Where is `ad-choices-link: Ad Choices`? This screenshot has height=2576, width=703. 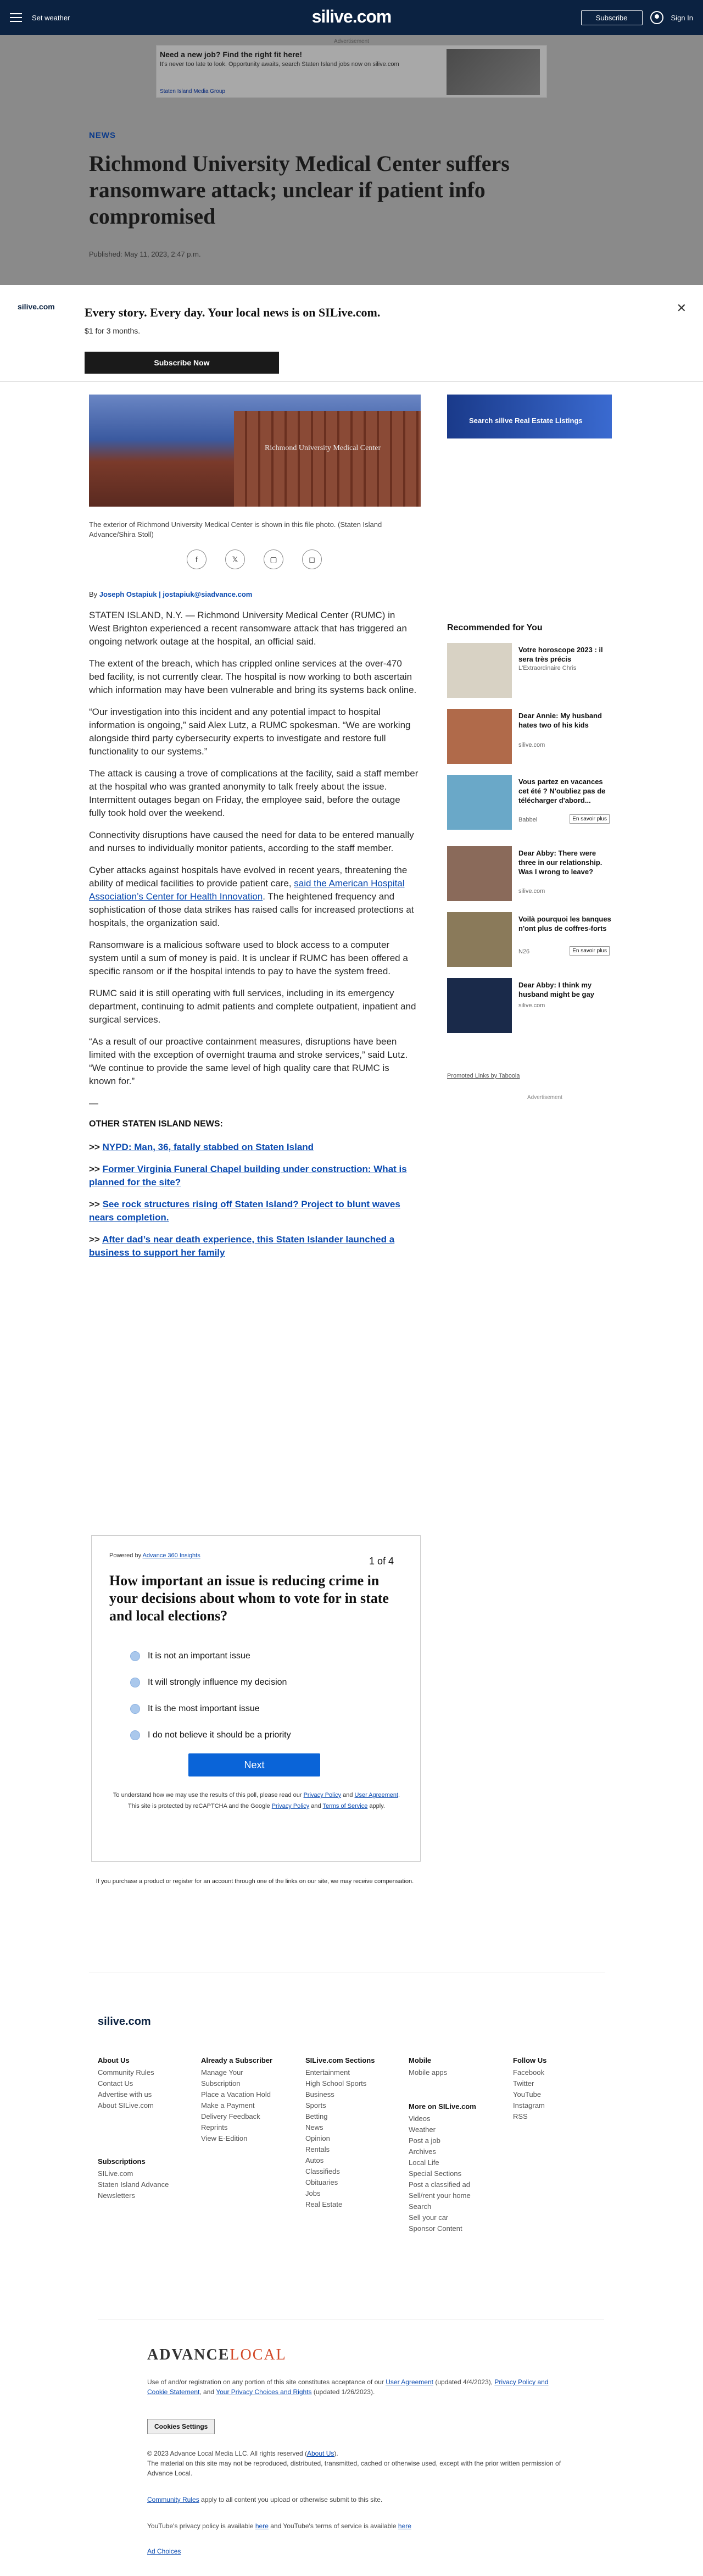
ad-choices-link: Ad Choices is located at coordinates (164, 2551).